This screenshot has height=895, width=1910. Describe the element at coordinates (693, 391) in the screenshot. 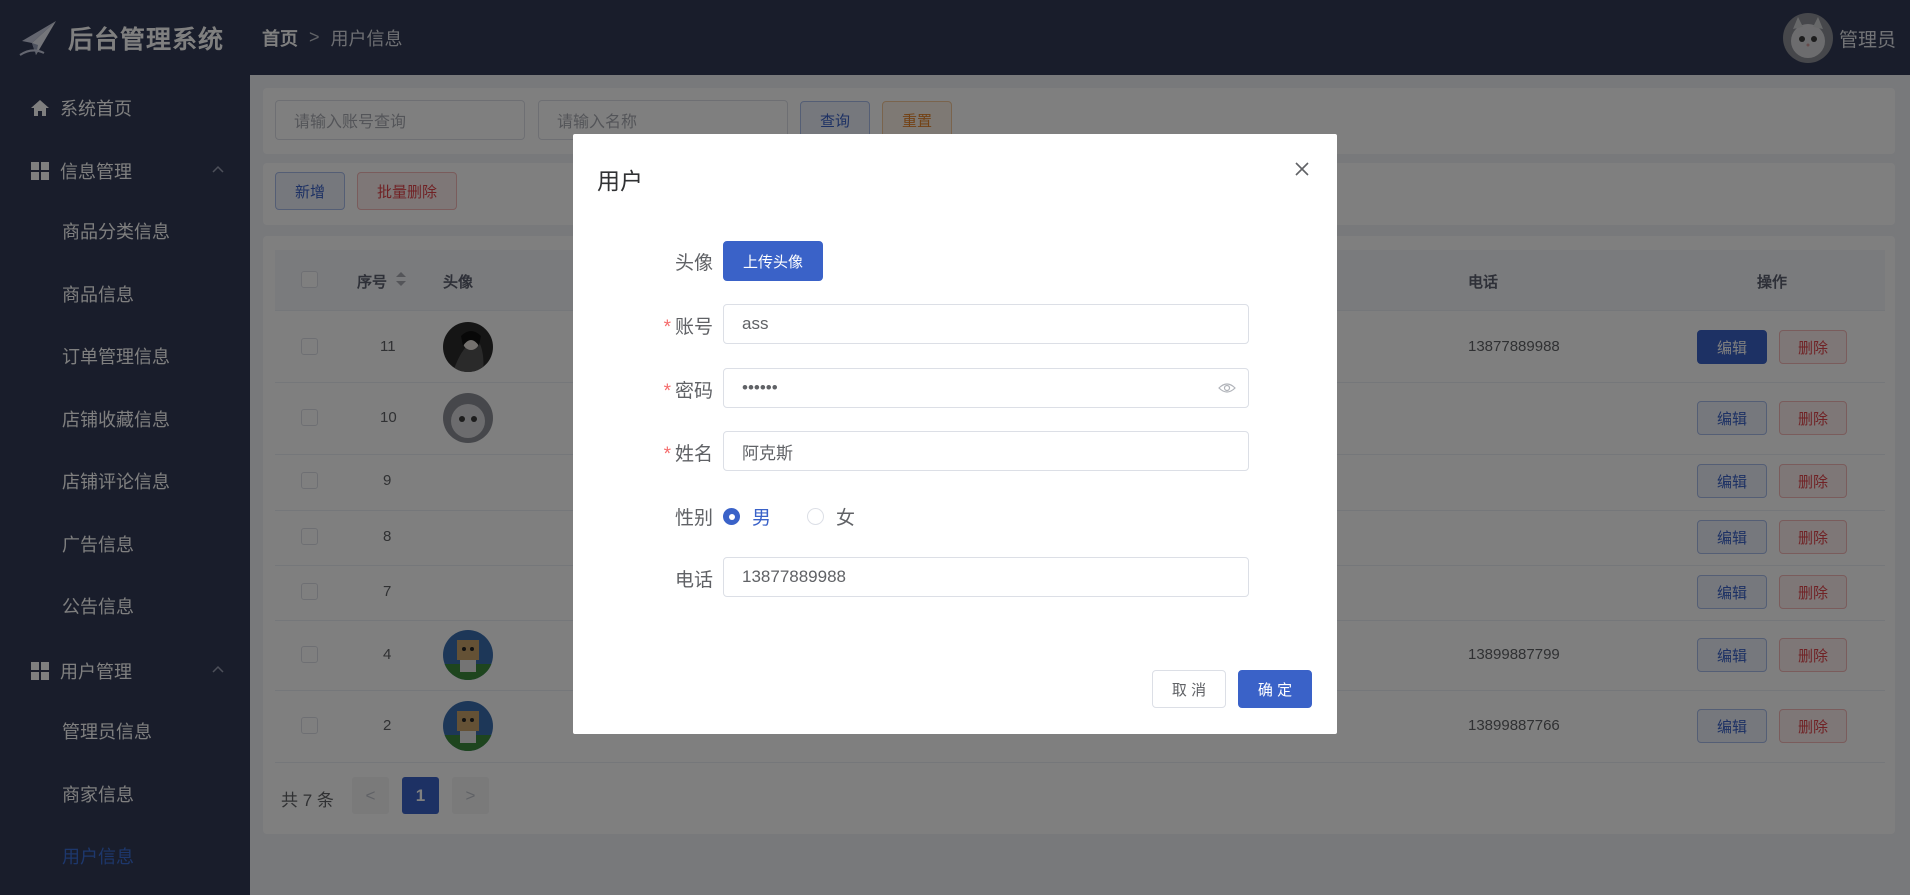

I see `password-label-text: 密码` at that location.